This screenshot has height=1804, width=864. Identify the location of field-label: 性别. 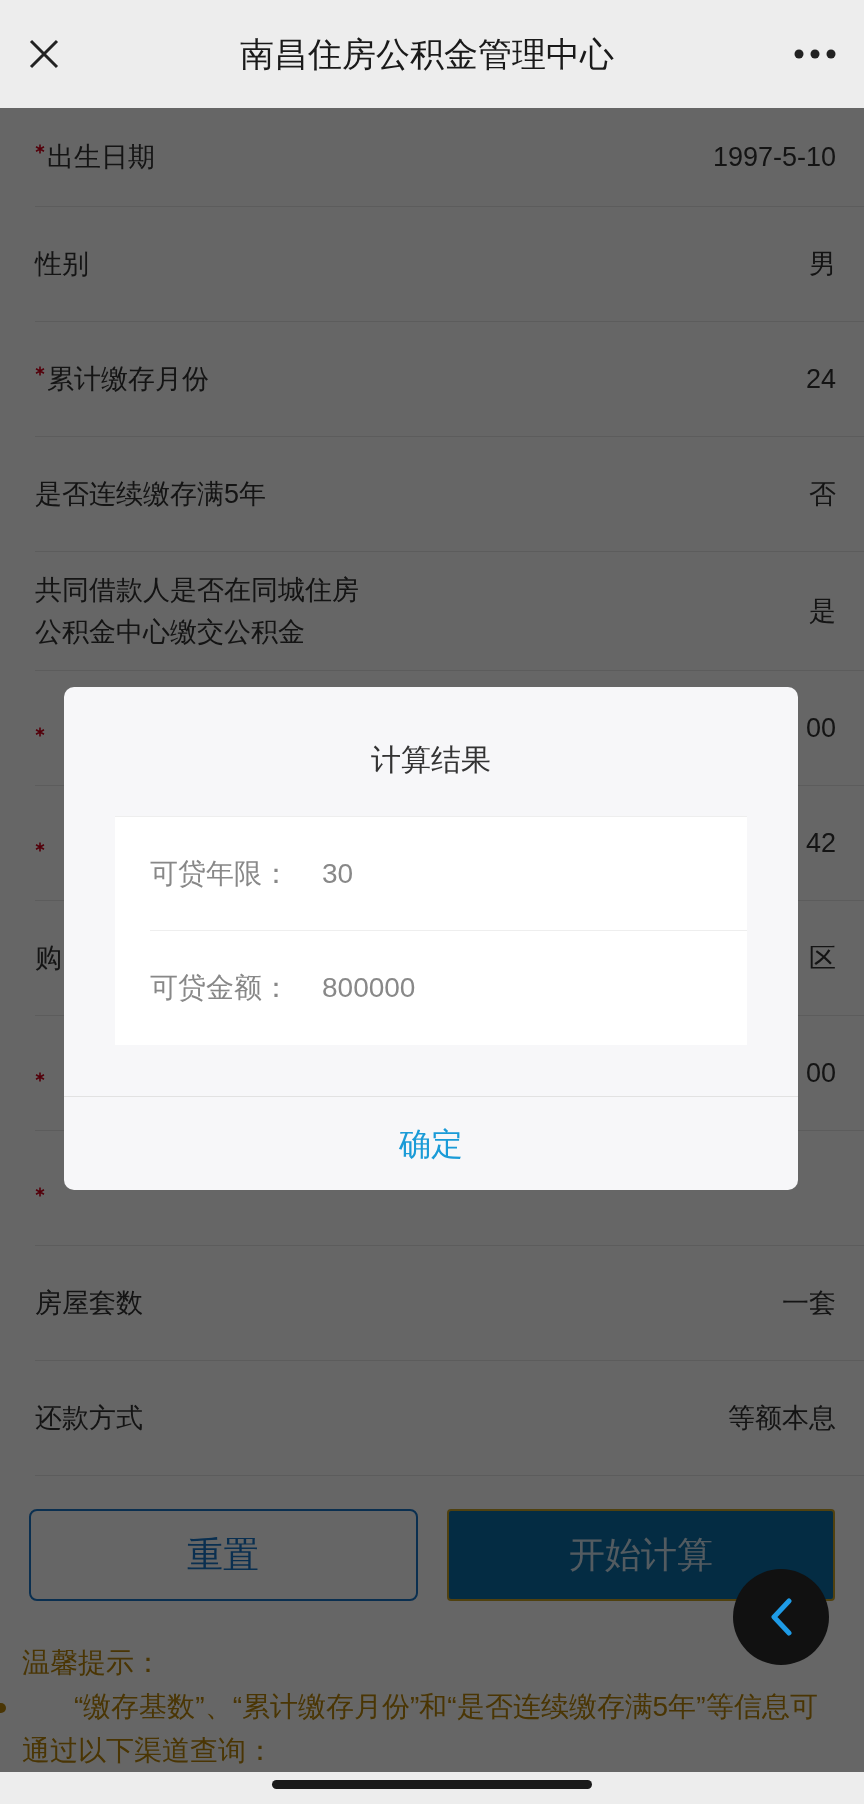
(62, 264).